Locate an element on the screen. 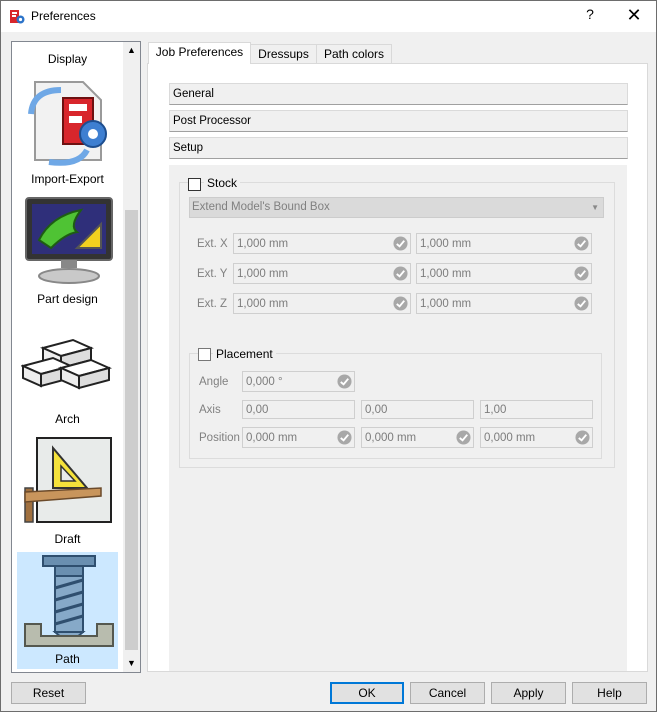  page-item-label: Arch is located at coordinates (67, 419).